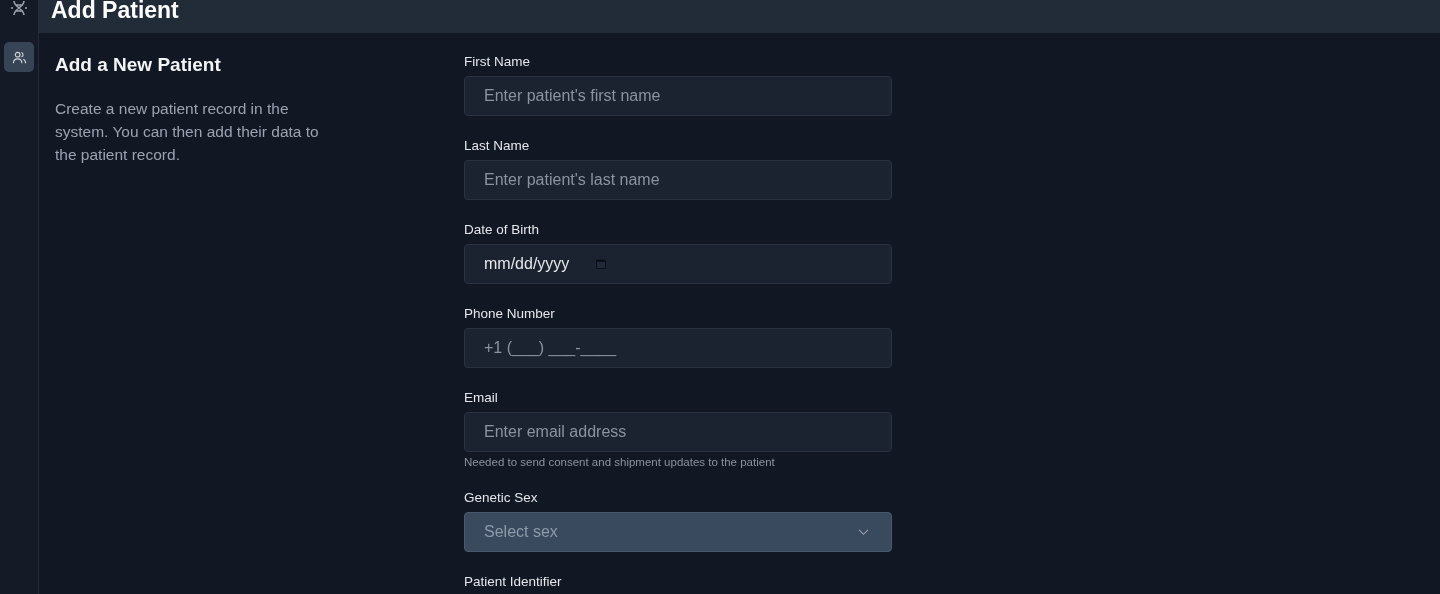 This screenshot has width=1440, height=594. What do you see at coordinates (678, 96) in the screenshot?
I see `input-field: Enter patient's first name` at bounding box center [678, 96].